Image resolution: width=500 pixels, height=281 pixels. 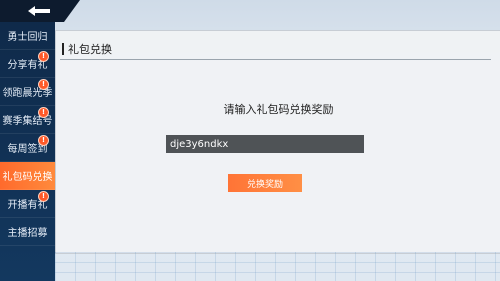 I want to click on redeem-button: 兑换奖励, so click(x=265, y=183).